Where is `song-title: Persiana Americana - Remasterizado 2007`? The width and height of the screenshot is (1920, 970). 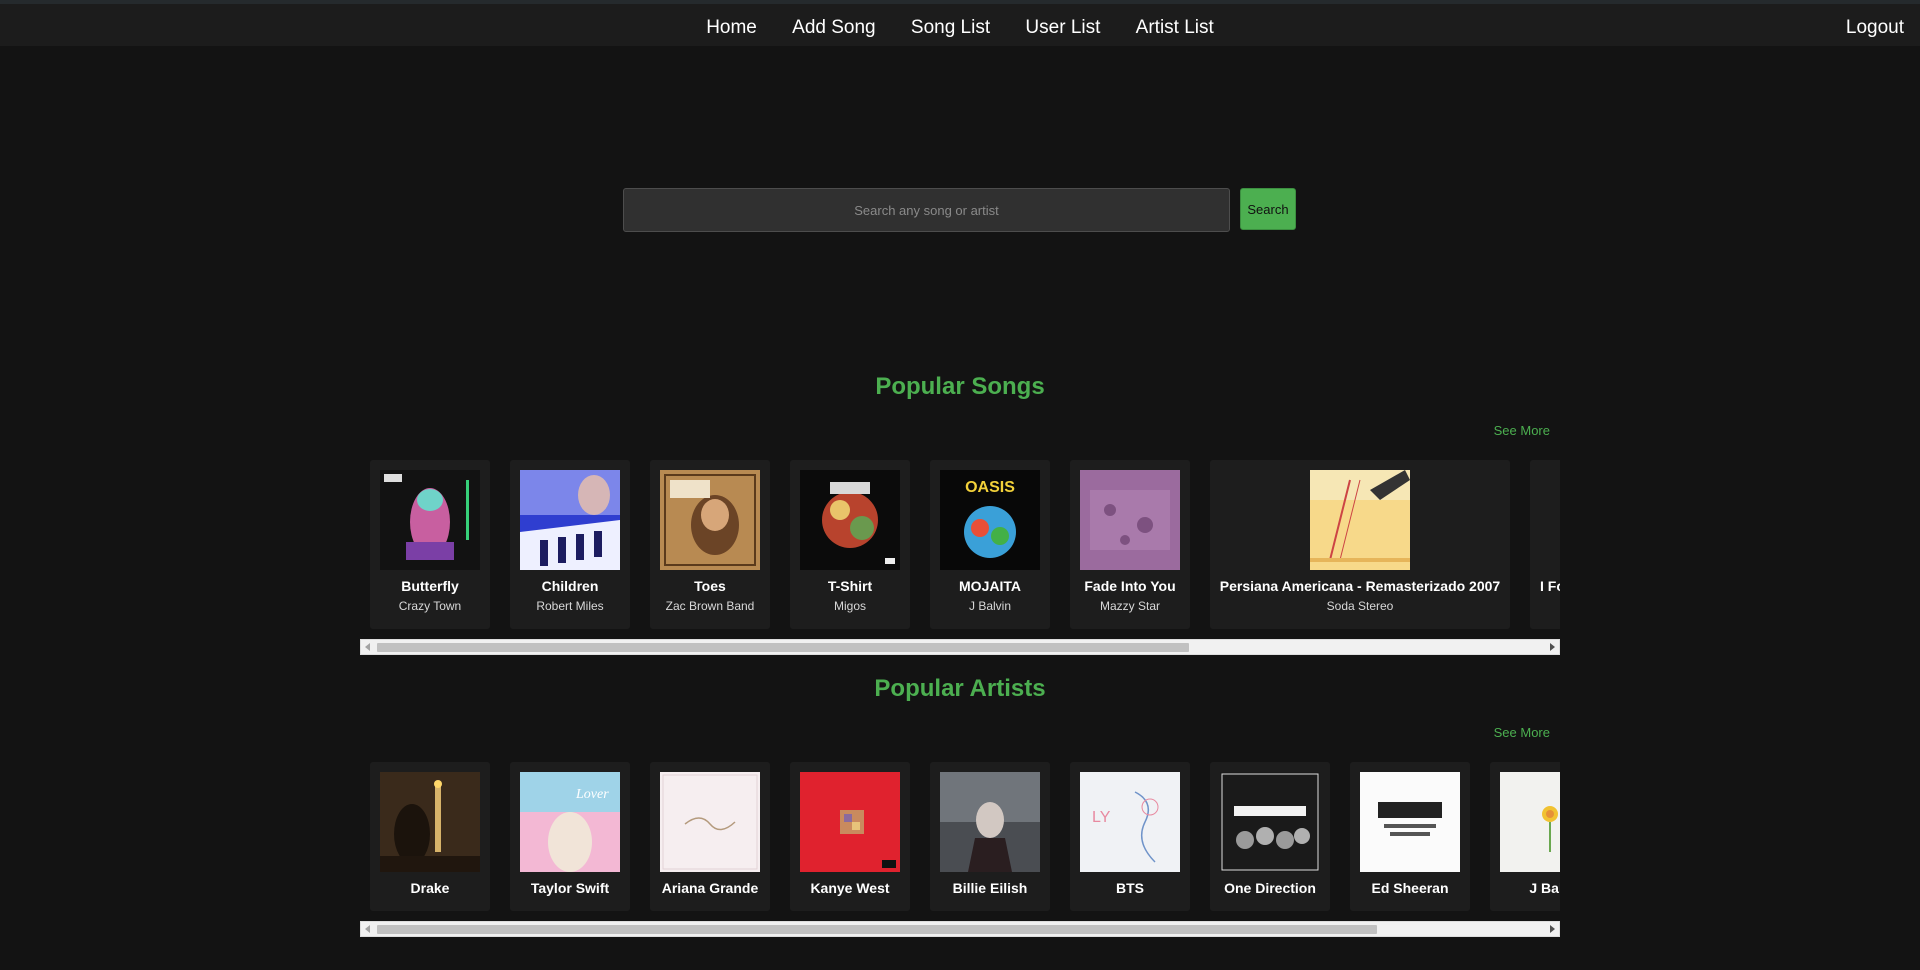
song-title: Persiana Americana - Remasterizado 2007 is located at coordinates (1360, 586).